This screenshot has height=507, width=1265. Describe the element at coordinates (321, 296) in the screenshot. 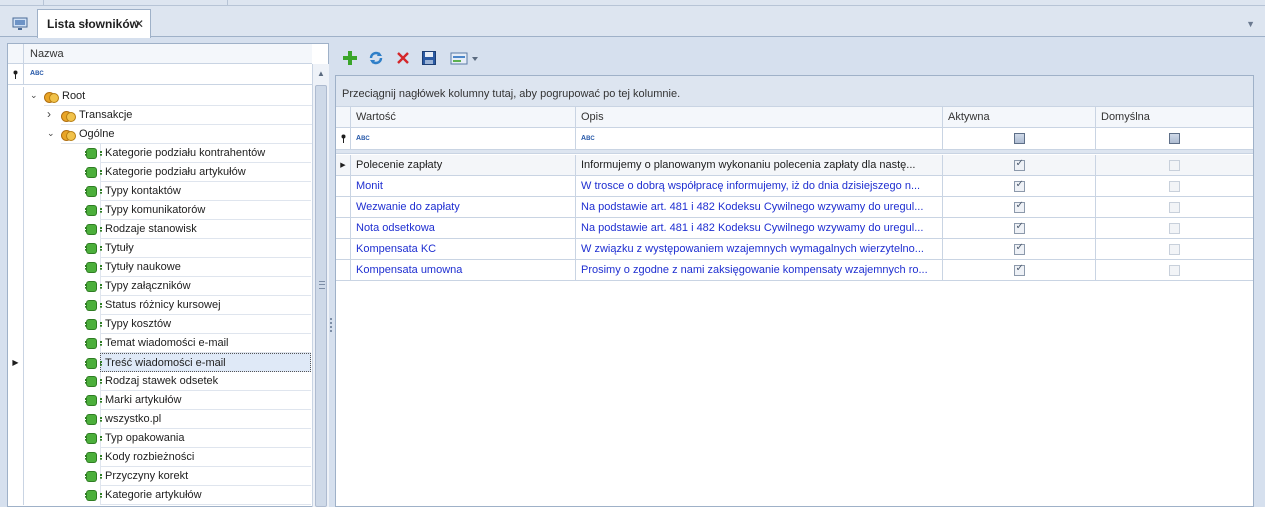

I see `tree-scroll-thumb` at that location.